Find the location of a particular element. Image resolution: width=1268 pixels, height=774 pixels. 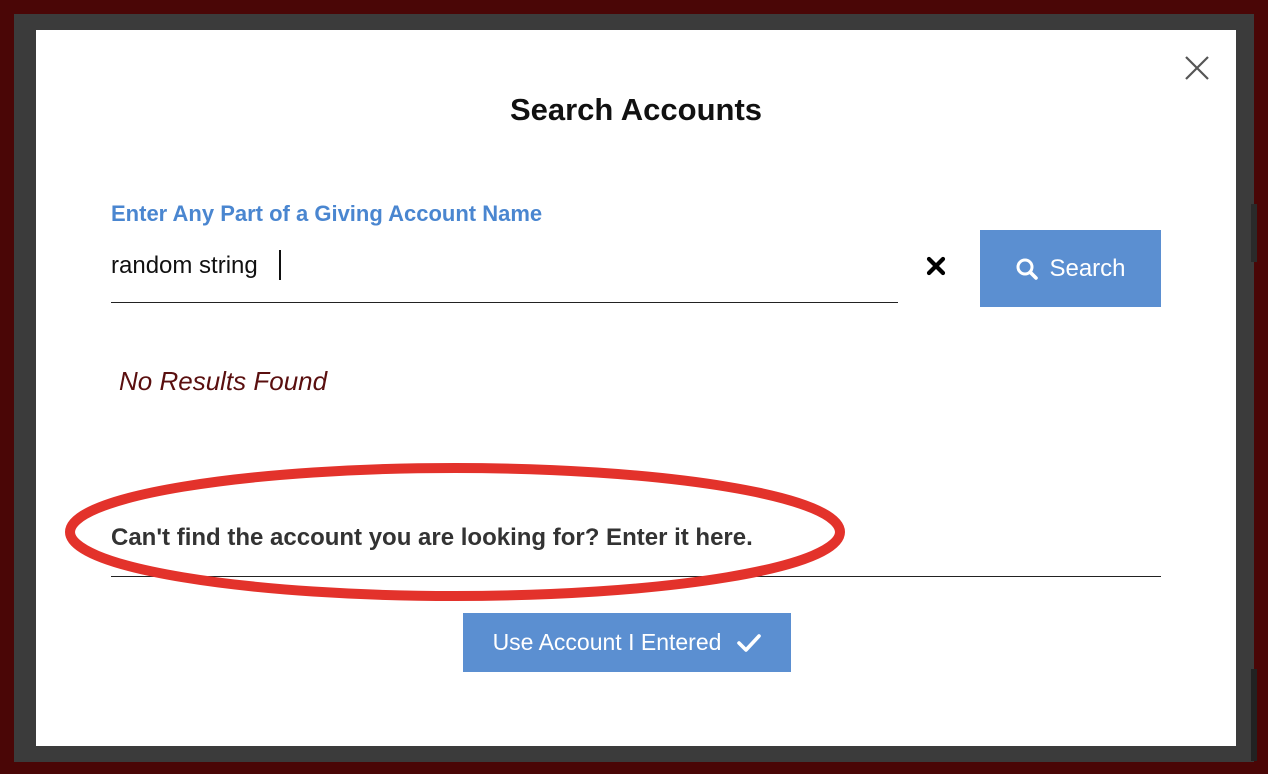

use-account-entered-button: Use Account I Entered is located at coordinates (627, 642).